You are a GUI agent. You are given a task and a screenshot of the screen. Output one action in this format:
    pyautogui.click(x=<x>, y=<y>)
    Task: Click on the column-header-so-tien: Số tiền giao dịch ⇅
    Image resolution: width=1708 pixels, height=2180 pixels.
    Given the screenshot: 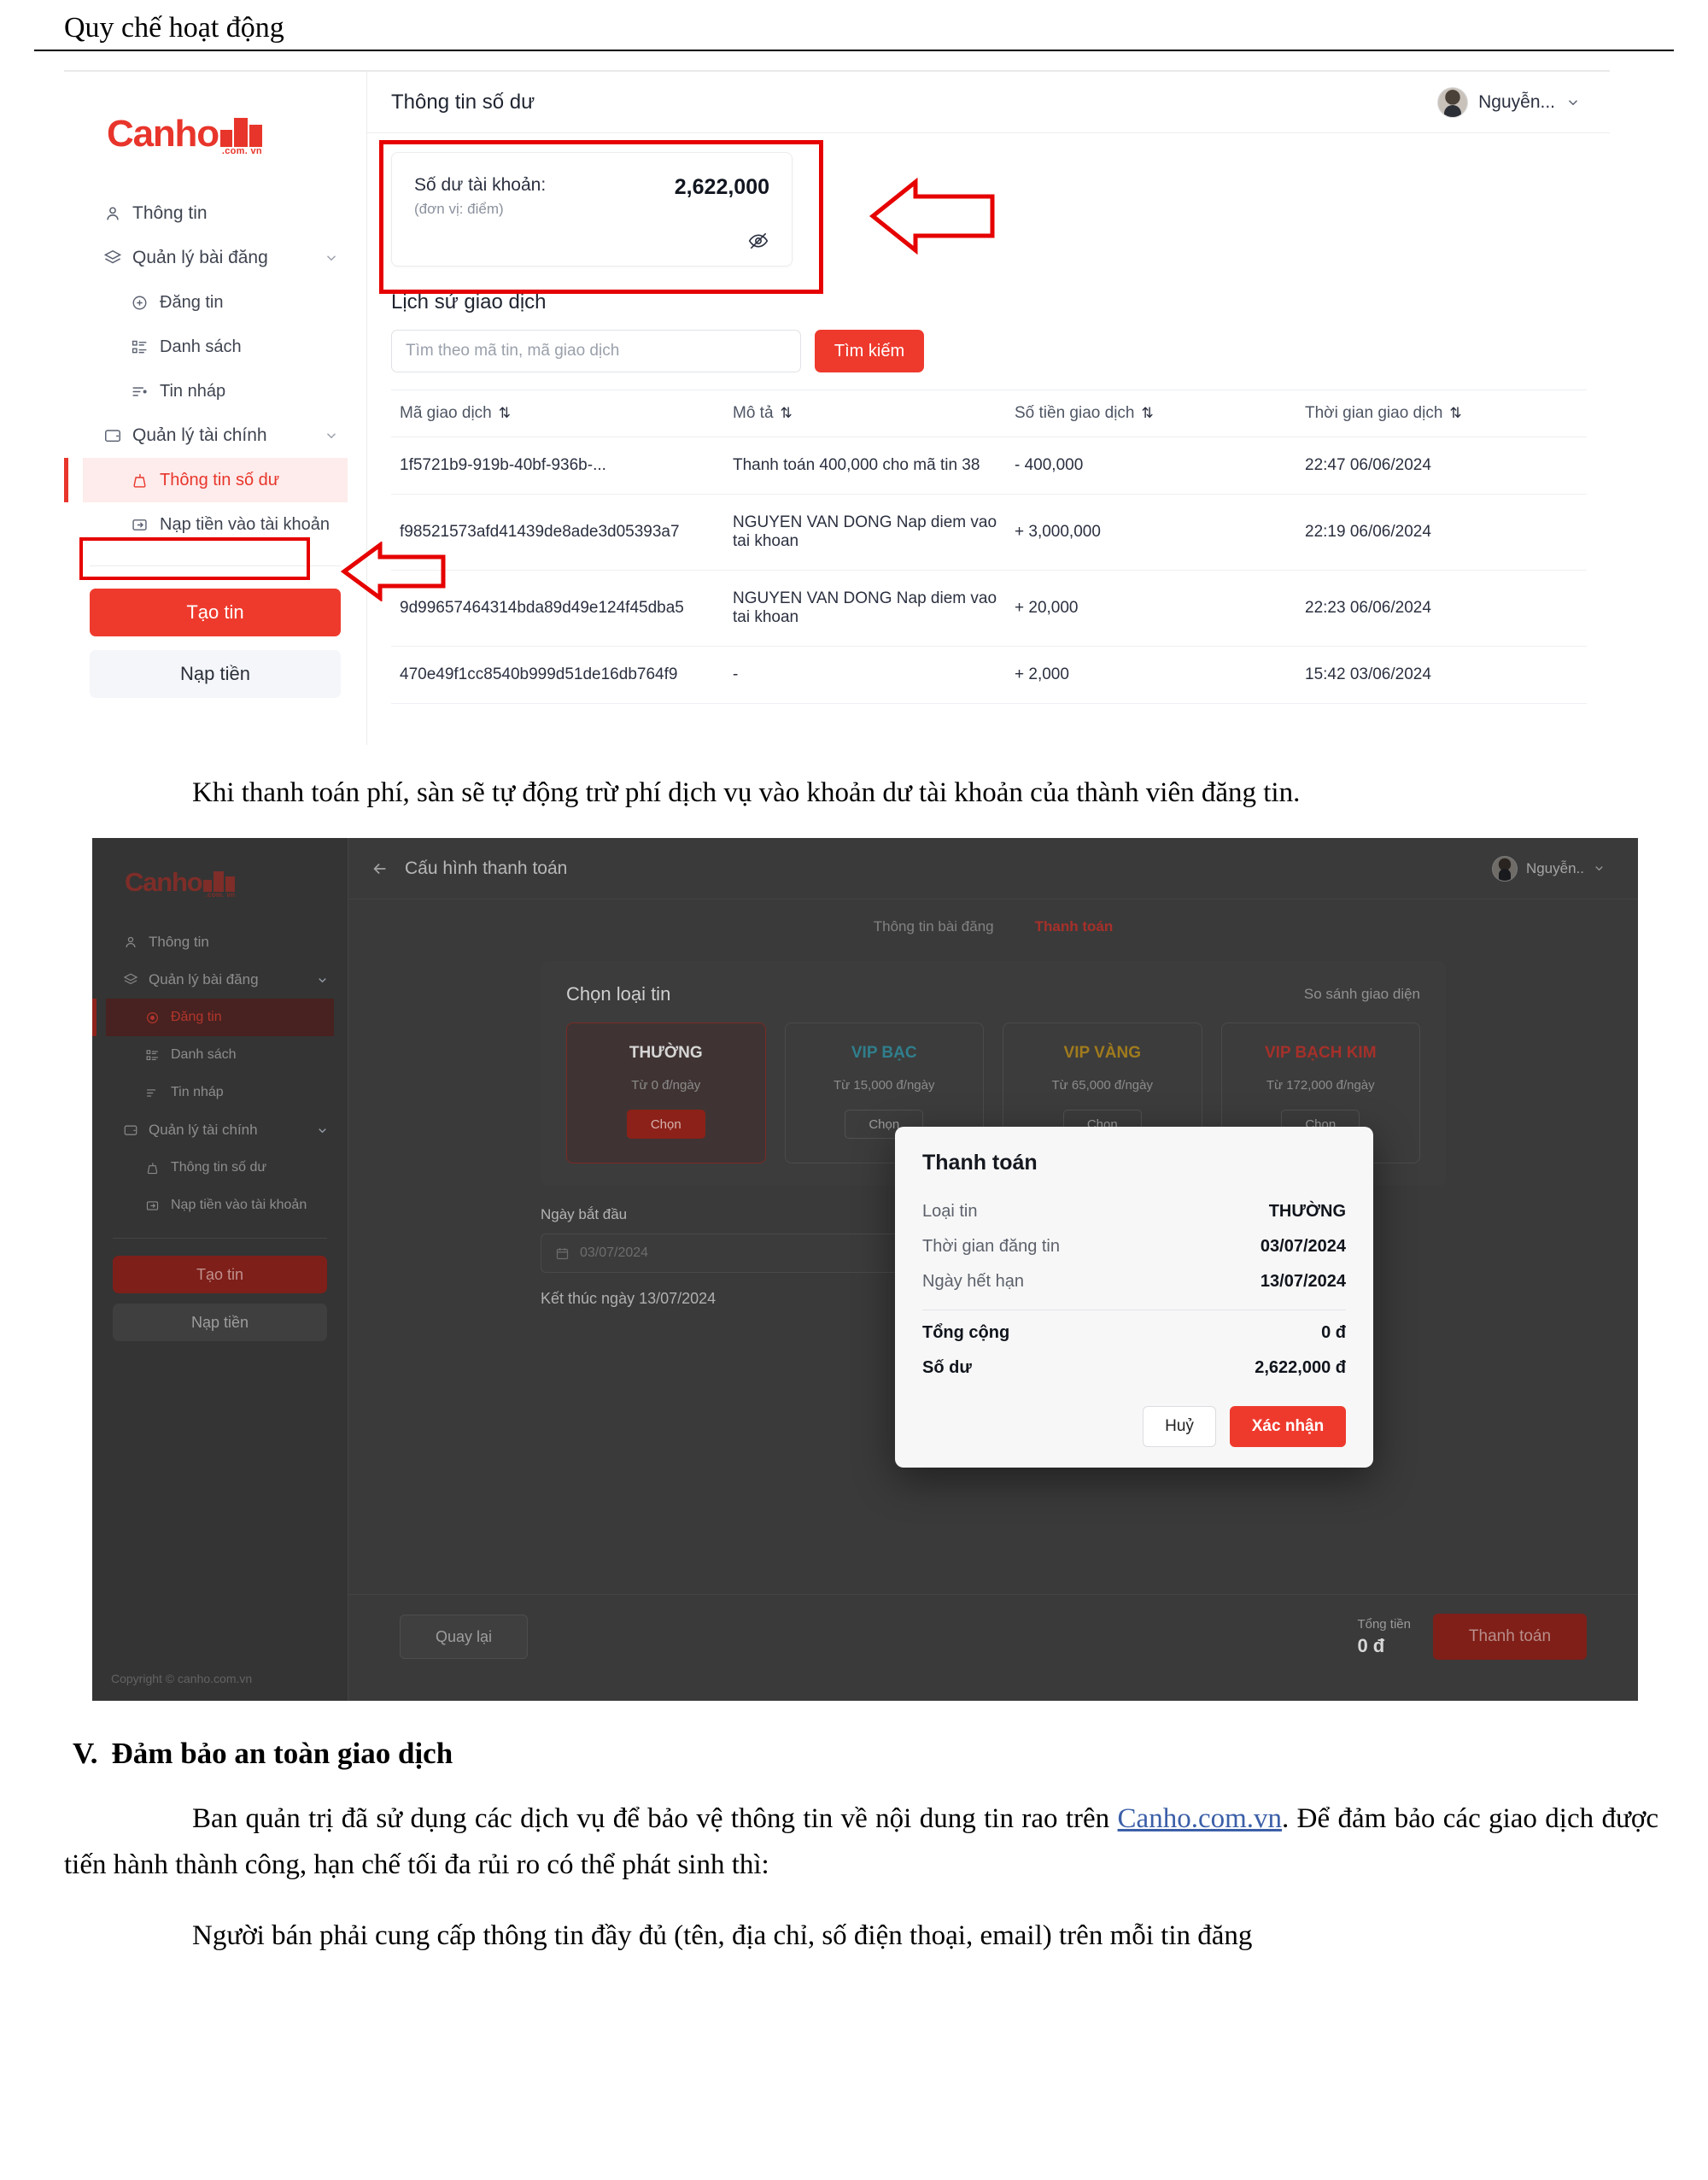 What is the action you would take?
    pyautogui.click(x=1151, y=413)
    